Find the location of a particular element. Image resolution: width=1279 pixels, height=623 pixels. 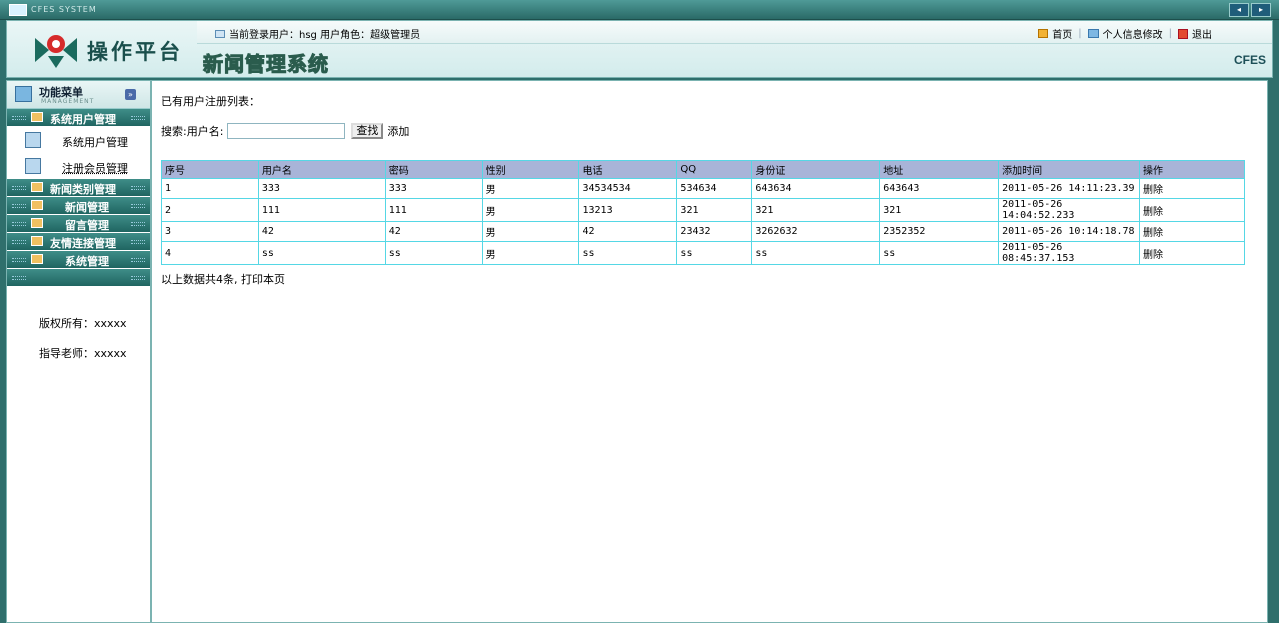

right-border is located at coordinates (1273, 351).